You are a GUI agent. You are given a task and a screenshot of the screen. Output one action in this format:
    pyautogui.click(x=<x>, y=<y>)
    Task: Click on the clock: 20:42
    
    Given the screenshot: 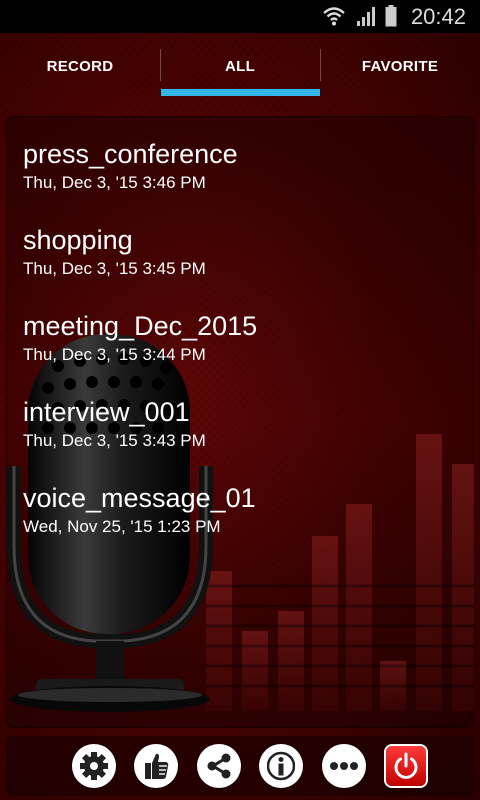 What is the action you would take?
    pyautogui.click(x=438, y=16)
    